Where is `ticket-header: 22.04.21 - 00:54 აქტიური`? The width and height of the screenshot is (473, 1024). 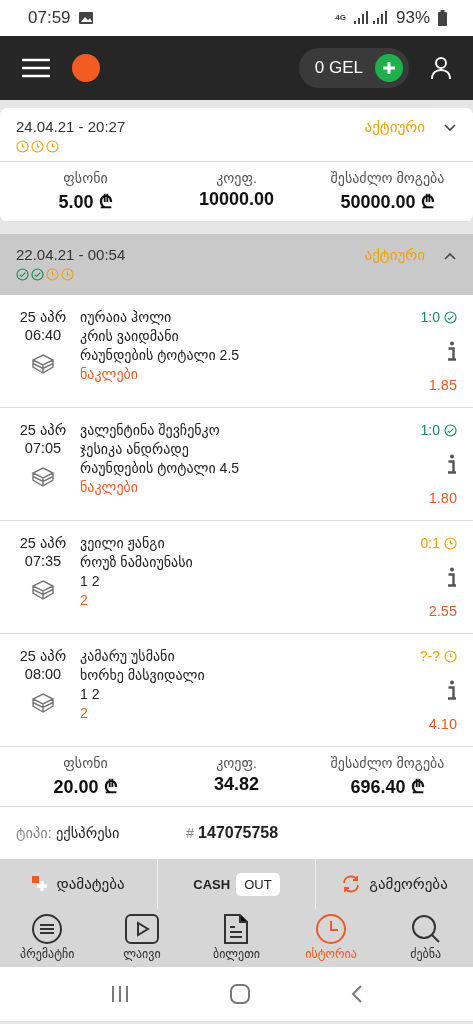
ticket-header: 22.04.21 - 00:54 აქტიური is located at coordinates (236, 264).